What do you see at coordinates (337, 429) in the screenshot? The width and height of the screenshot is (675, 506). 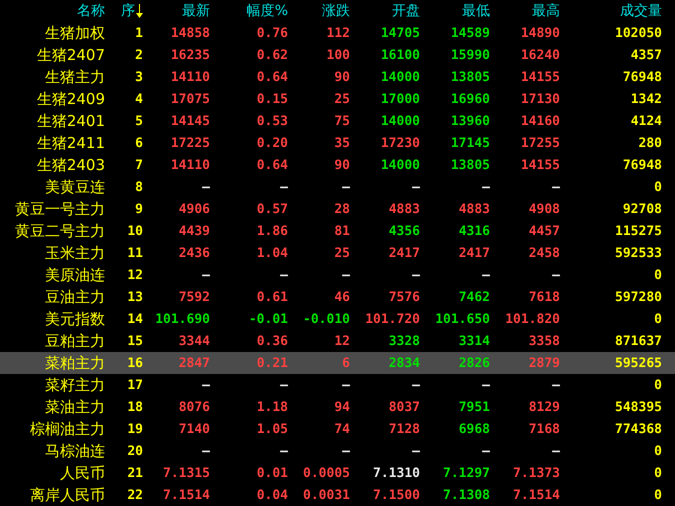 I see `table-row: 棕榈油主力 19 7140 1.05 74 7128 6968 7168 774368` at bounding box center [337, 429].